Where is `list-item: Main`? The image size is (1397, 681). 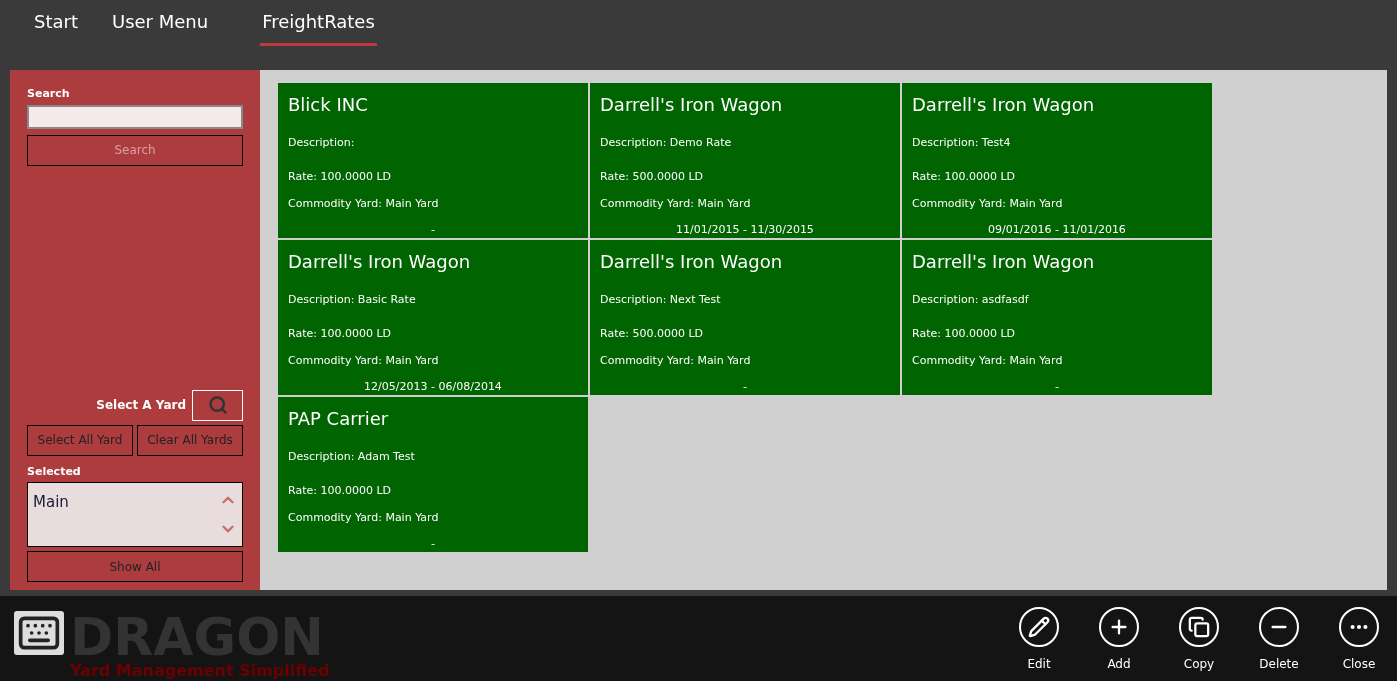 list-item: Main is located at coordinates (126, 502).